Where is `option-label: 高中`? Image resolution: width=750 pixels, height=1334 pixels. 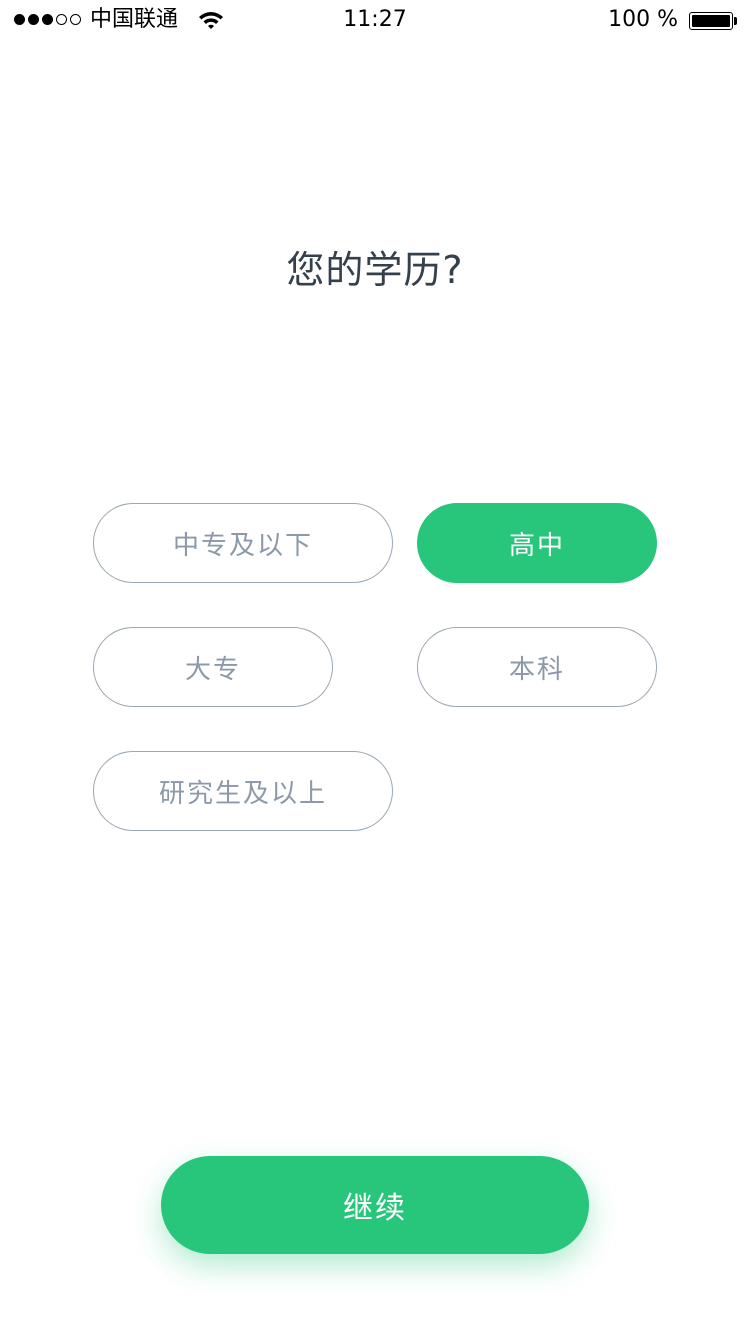
option-label: 高中 is located at coordinates (536, 545).